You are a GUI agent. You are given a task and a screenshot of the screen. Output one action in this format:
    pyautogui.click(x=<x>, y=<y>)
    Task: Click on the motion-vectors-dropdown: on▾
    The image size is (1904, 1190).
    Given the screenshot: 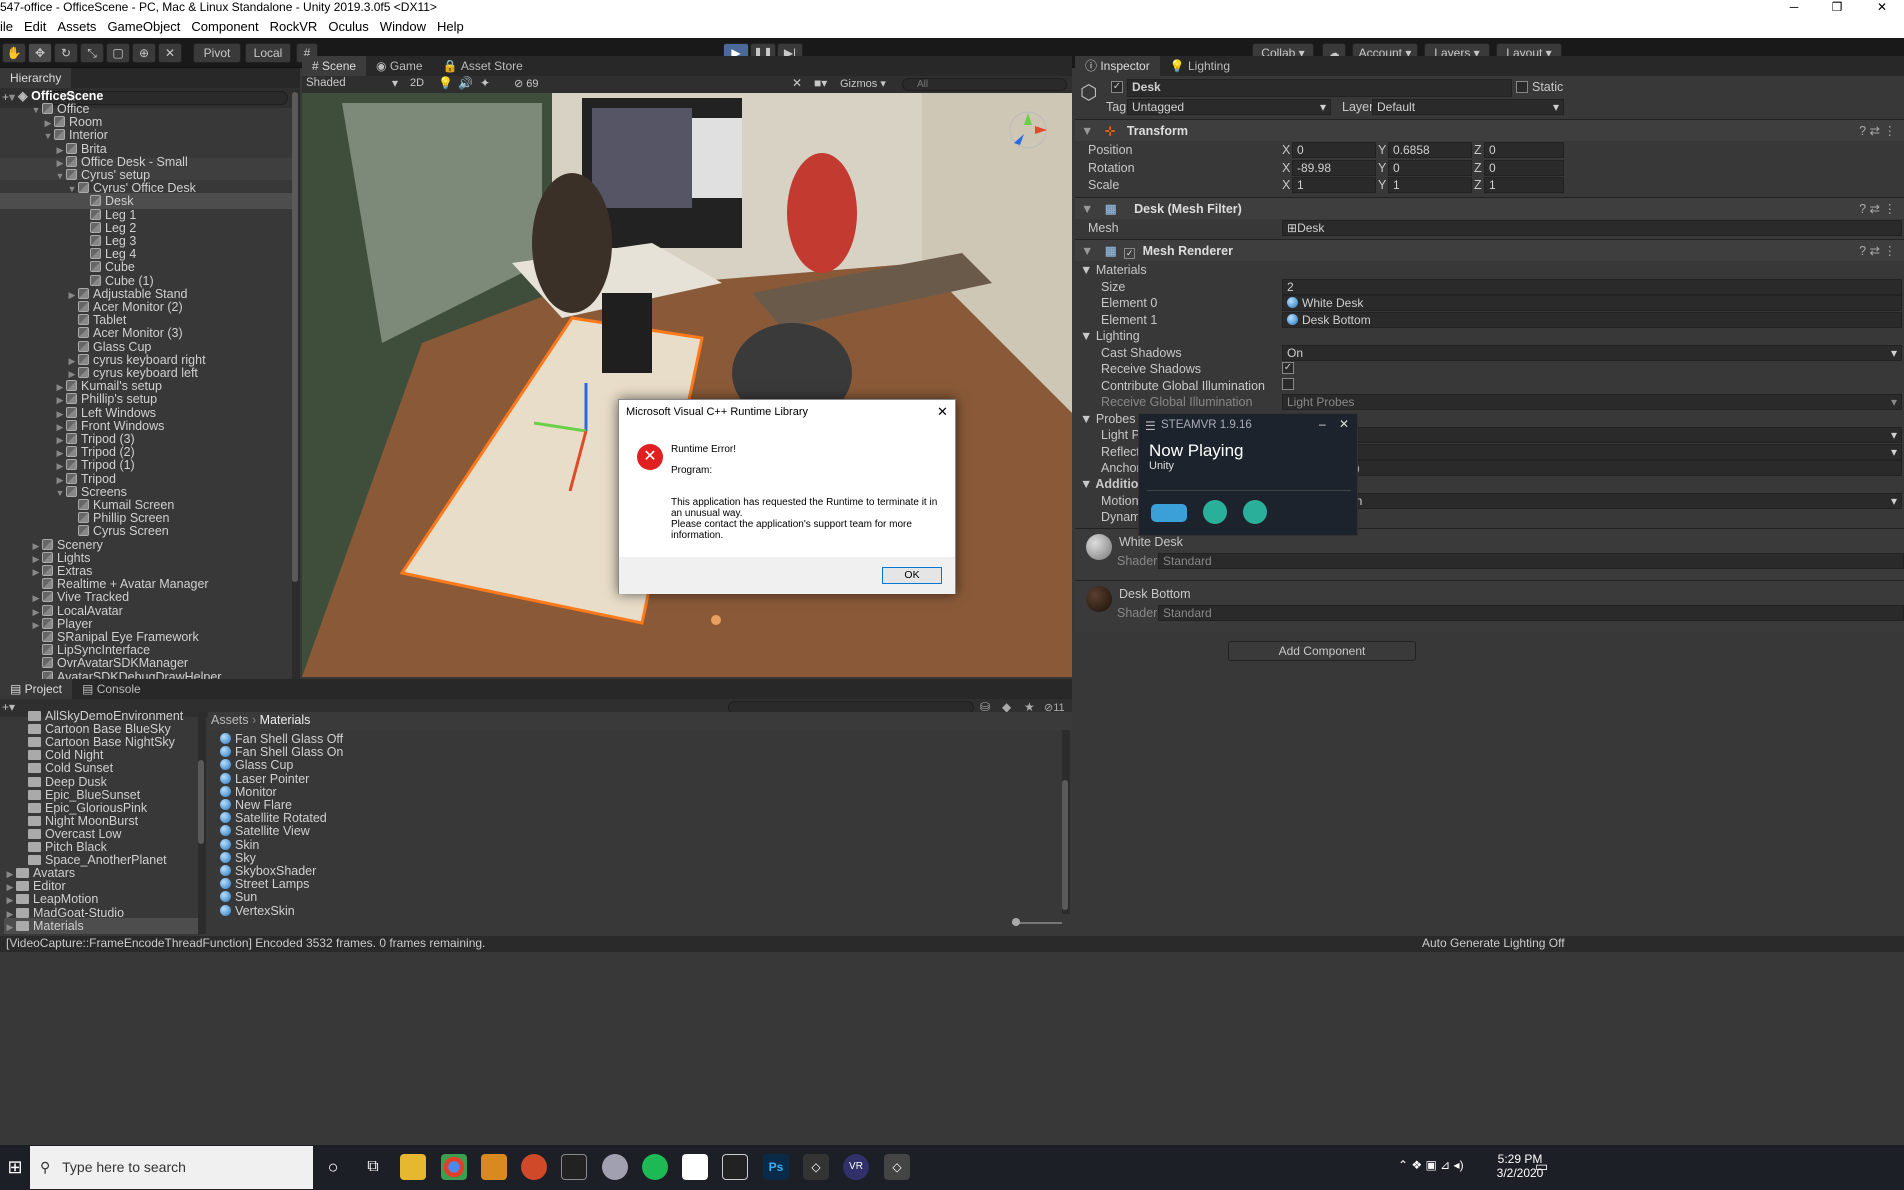 What is the action you would take?
    pyautogui.click(x=1592, y=501)
    